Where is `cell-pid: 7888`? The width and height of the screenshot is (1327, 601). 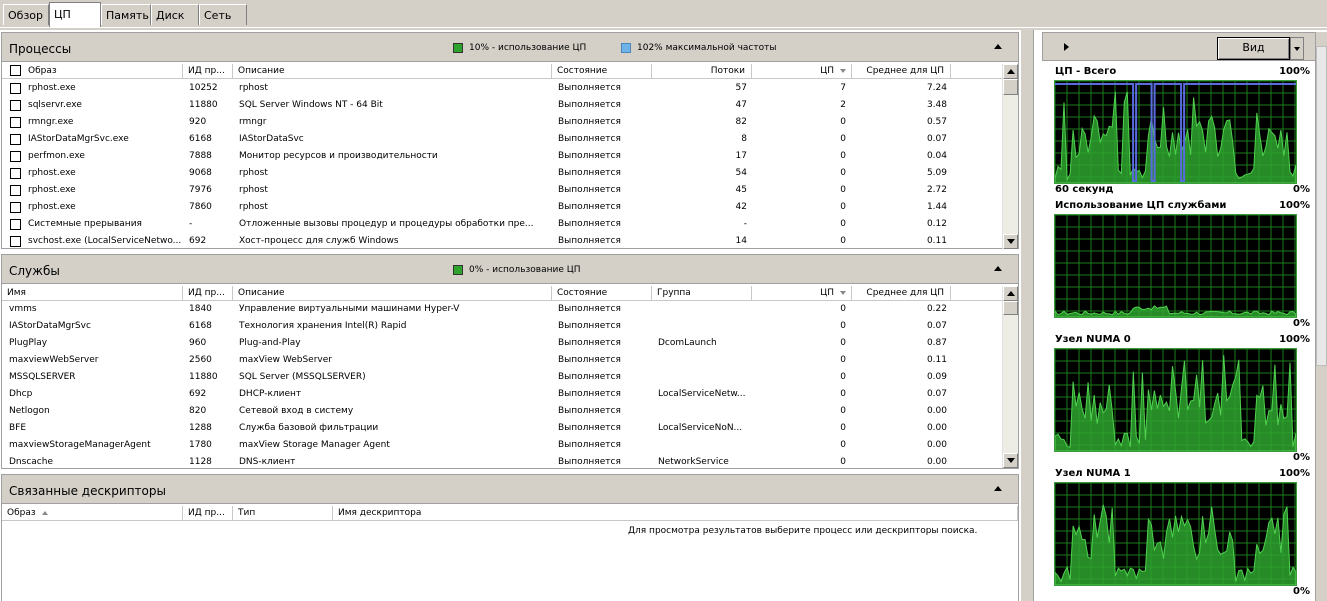 cell-pid: 7888 is located at coordinates (200, 156).